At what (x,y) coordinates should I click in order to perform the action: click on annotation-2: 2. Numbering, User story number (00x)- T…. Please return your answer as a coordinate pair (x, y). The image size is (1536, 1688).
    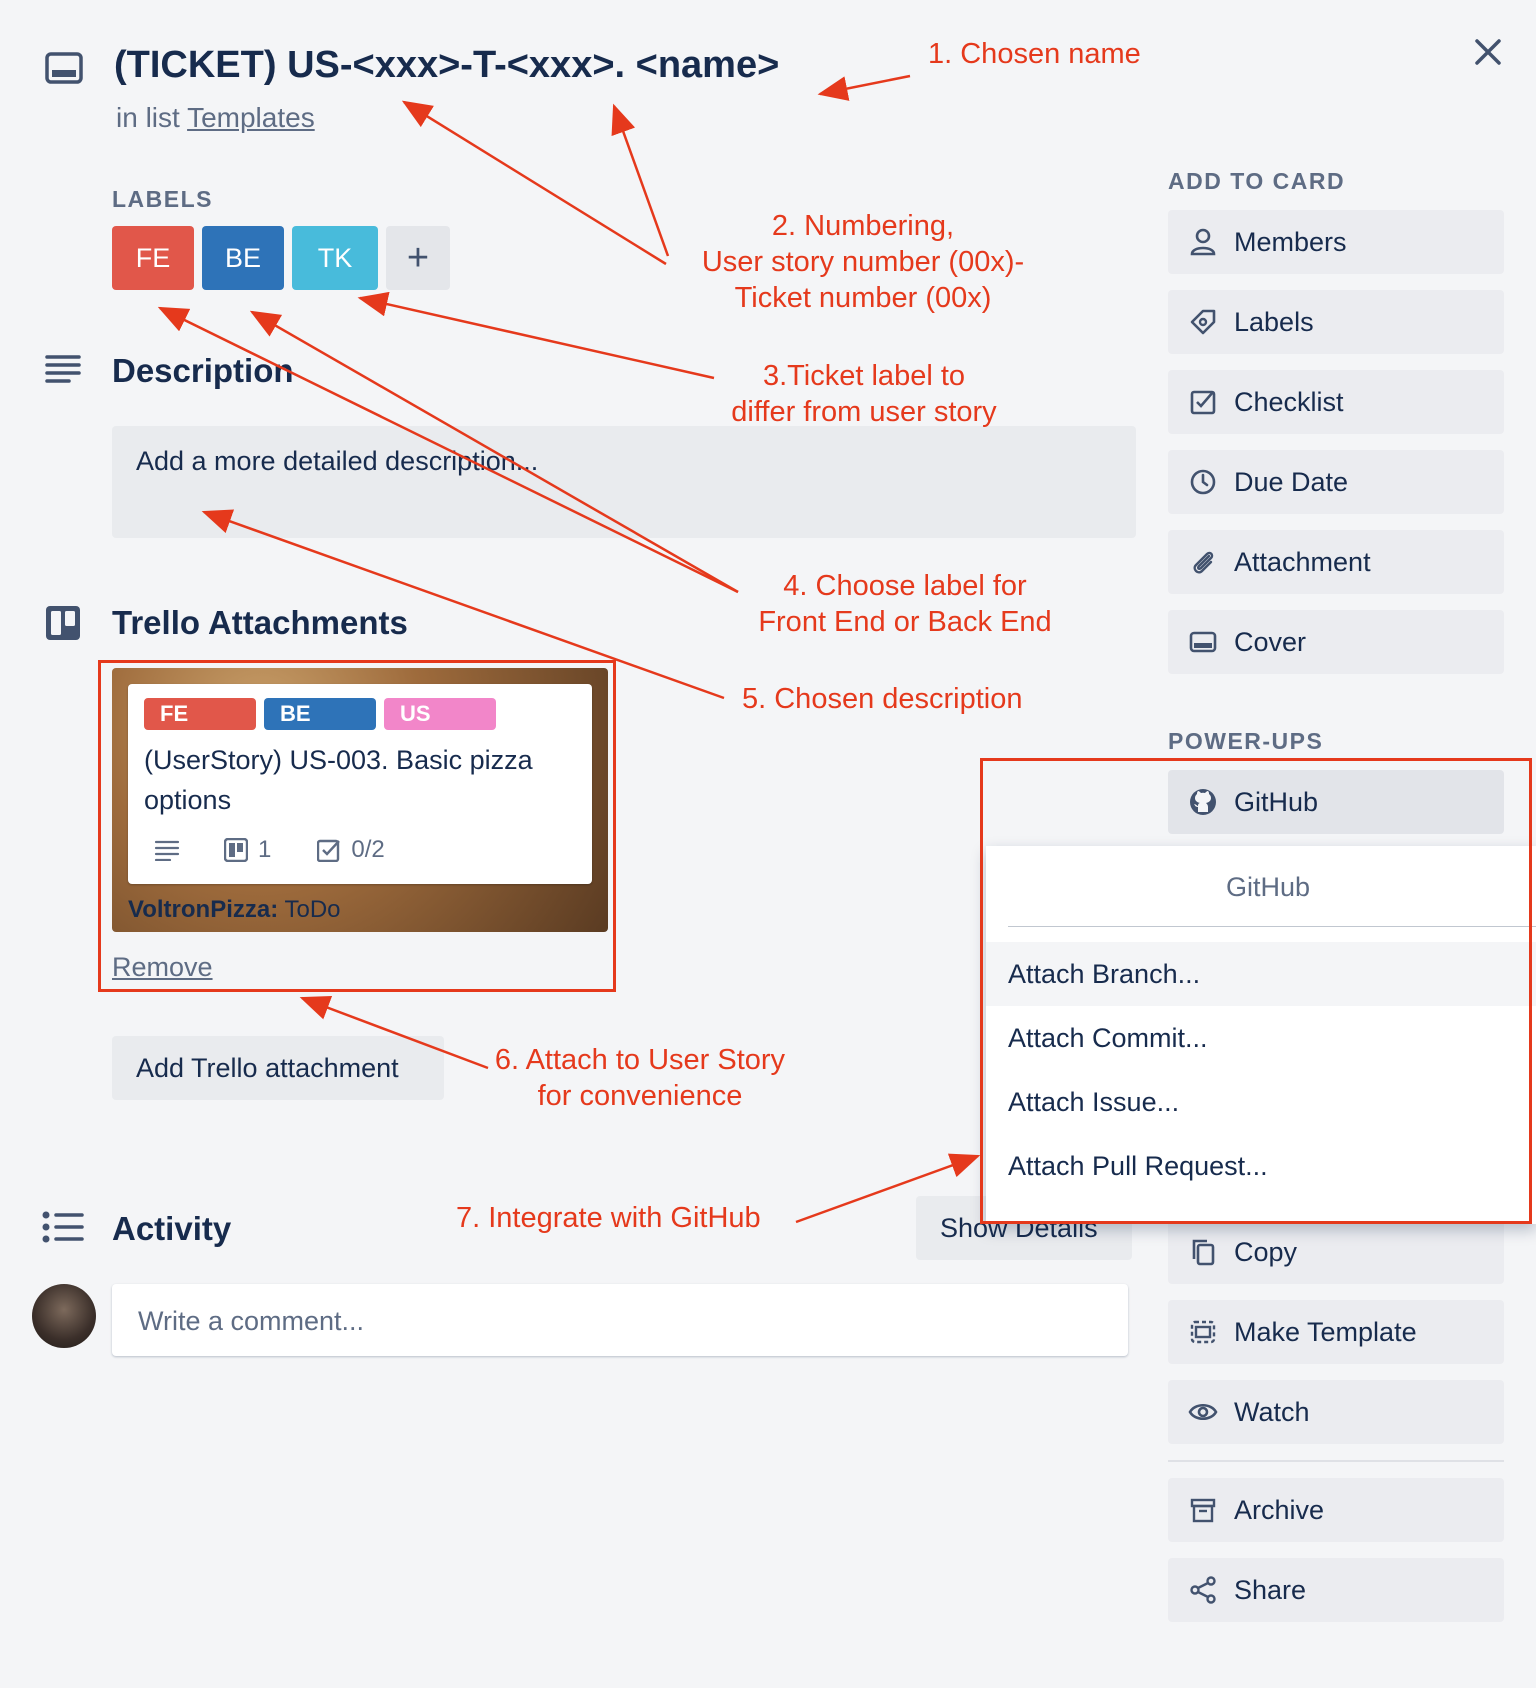
    Looking at the image, I should click on (863, 262).